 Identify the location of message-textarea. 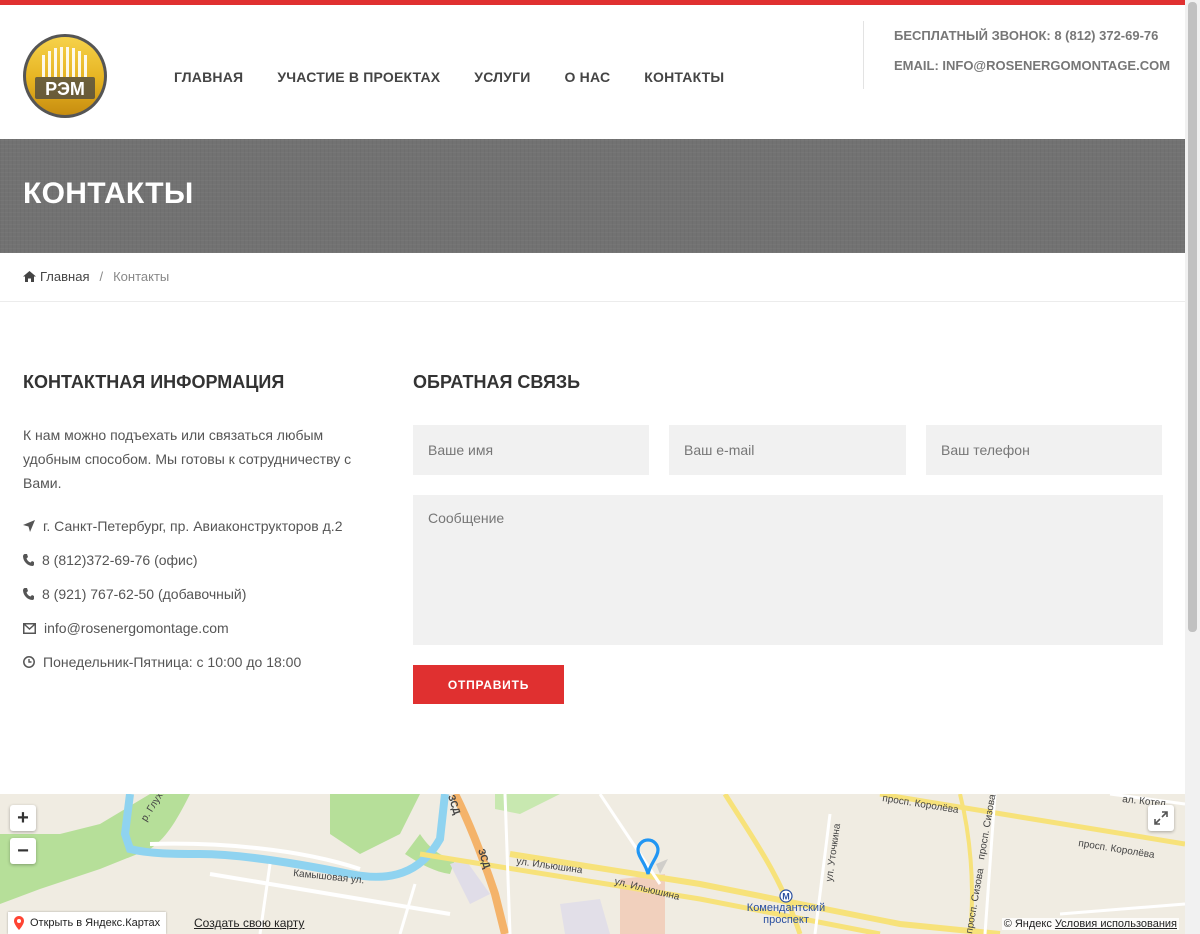
(788, 570).